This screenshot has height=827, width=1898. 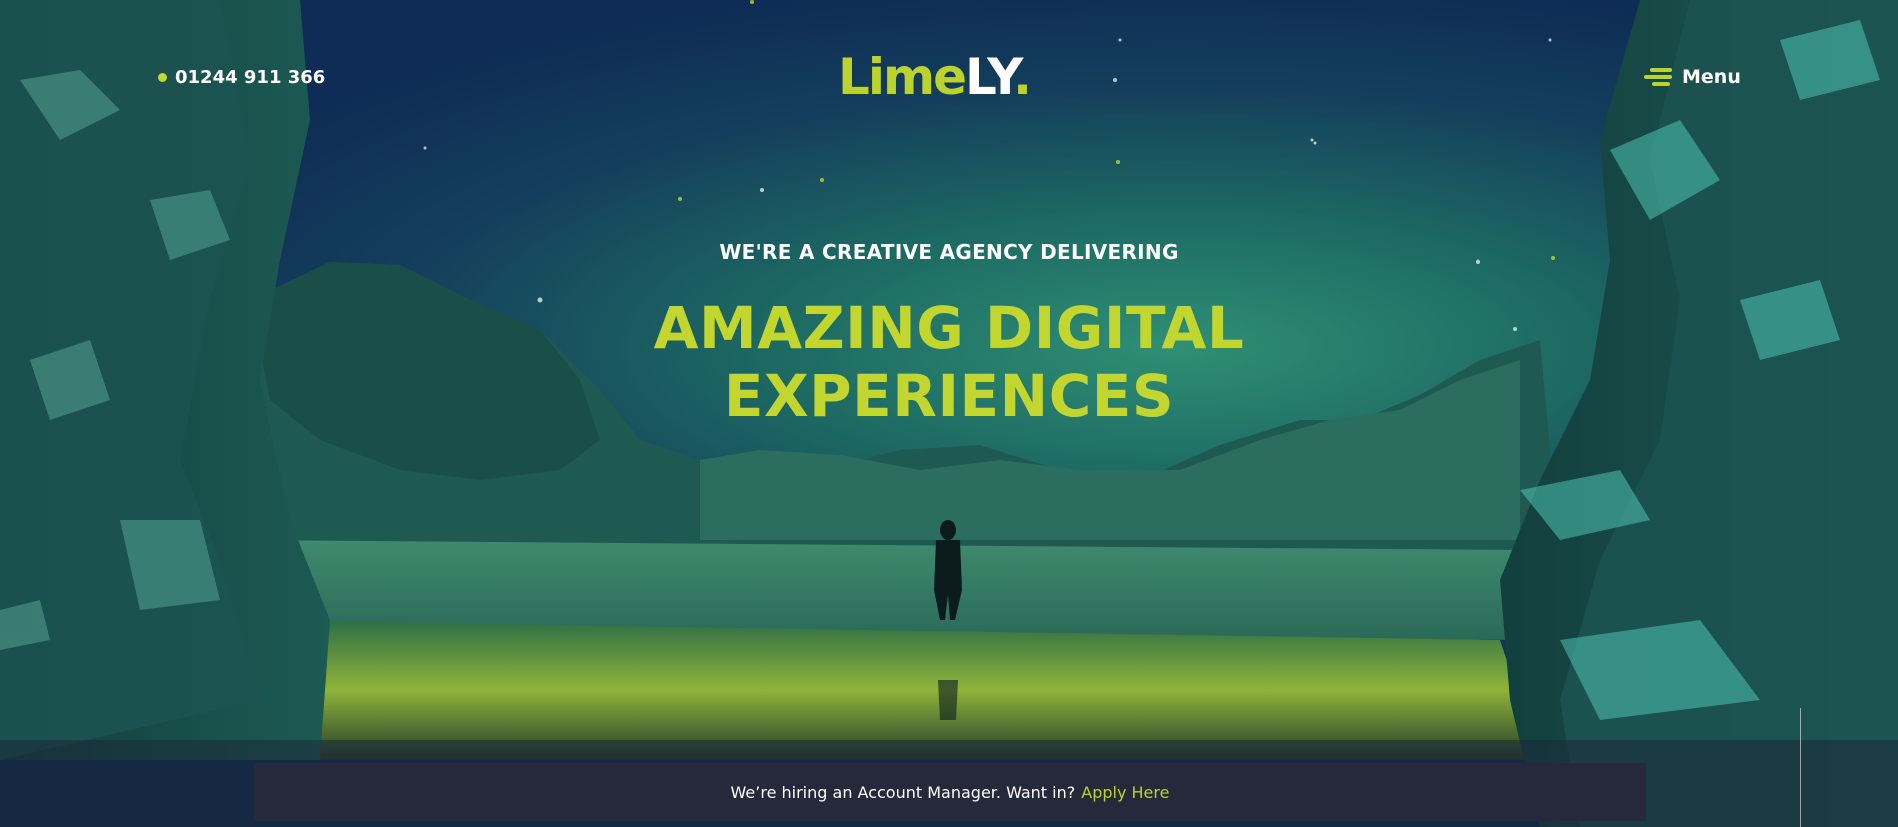 What do you see at coordinates (162, 77) in the screenshot?
I see `status-dot-icon` at bounding box center [162, 77].